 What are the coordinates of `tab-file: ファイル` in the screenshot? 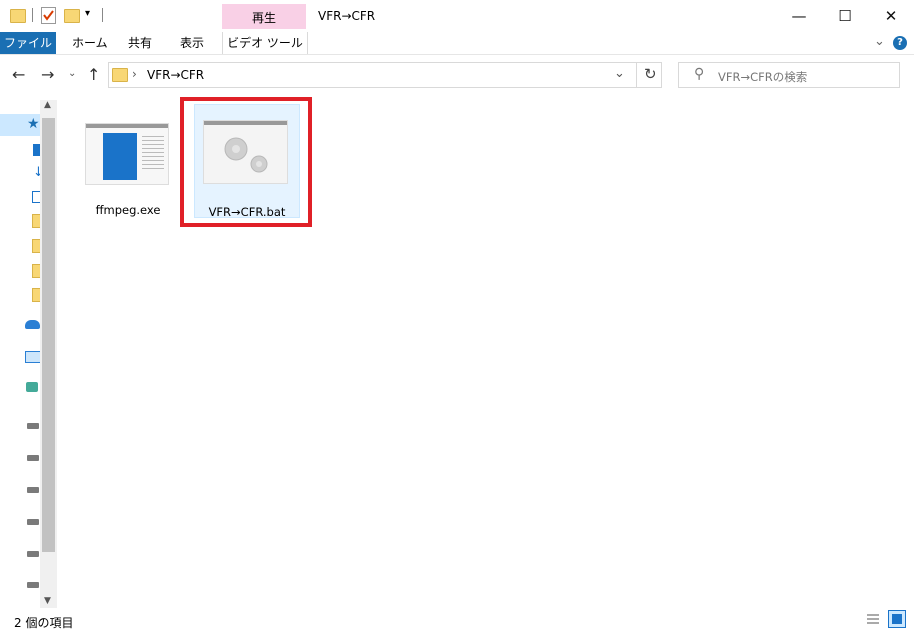 It's located at (28, 43).